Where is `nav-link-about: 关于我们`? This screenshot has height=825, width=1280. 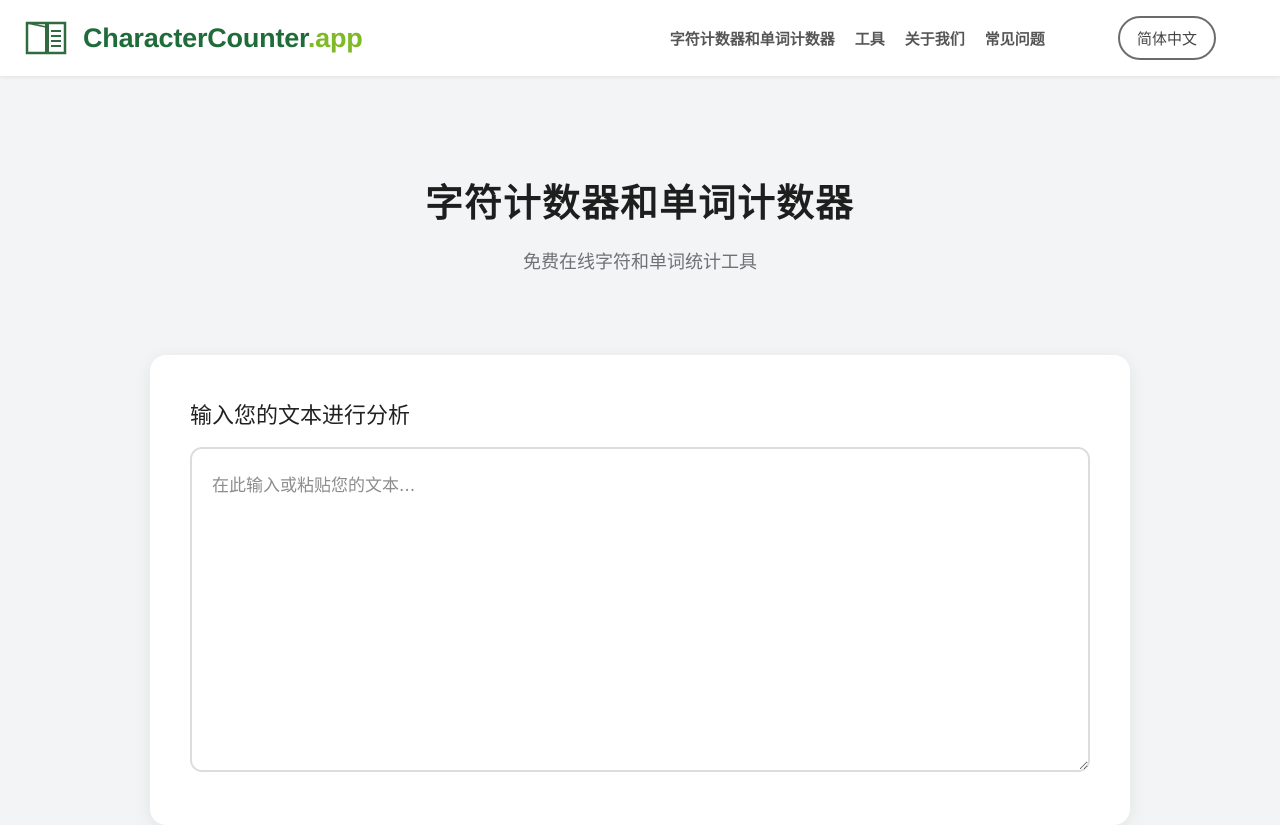
nav-link-about: 关于我们 is located at coordinates (935, 38).